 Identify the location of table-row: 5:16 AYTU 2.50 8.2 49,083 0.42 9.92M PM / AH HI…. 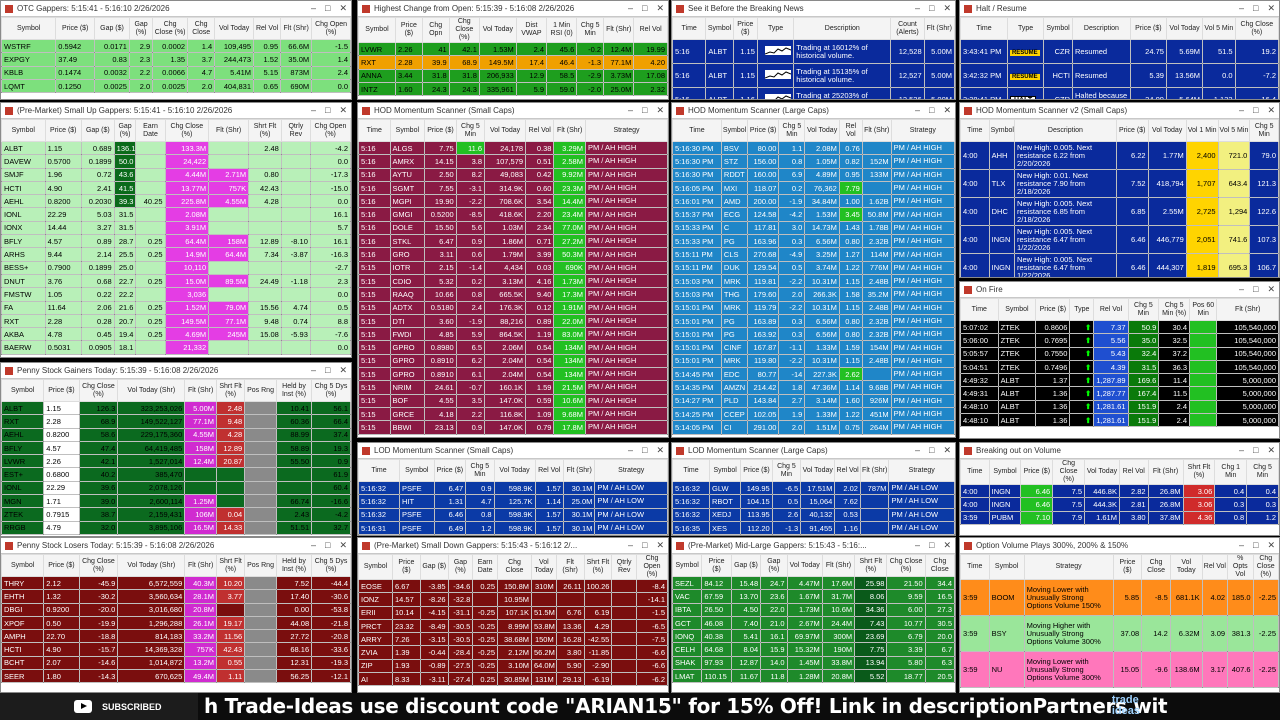
(513, 174).